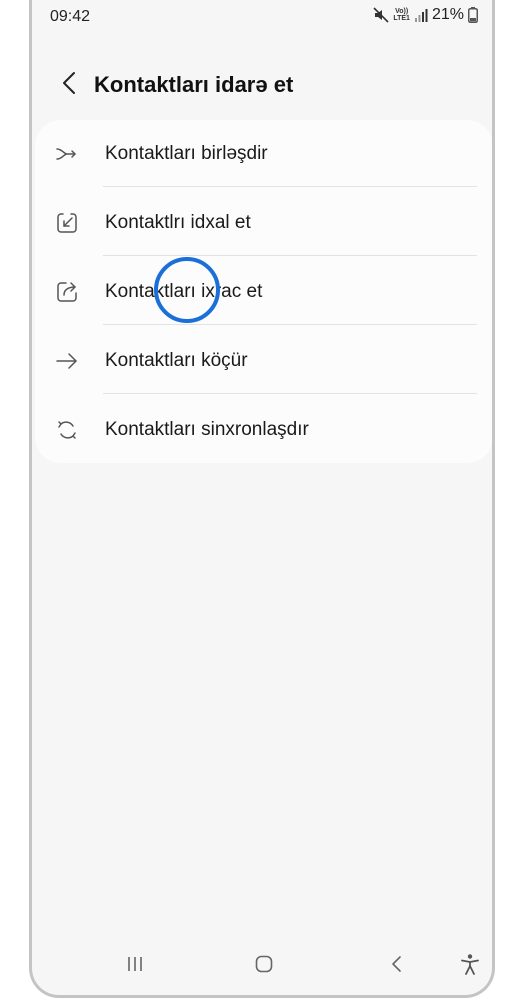 This screenshot has width=525, height=1000. I want to click on menu-item-import-contacts: Kontaktlrı idxal et, so click(263, 223).